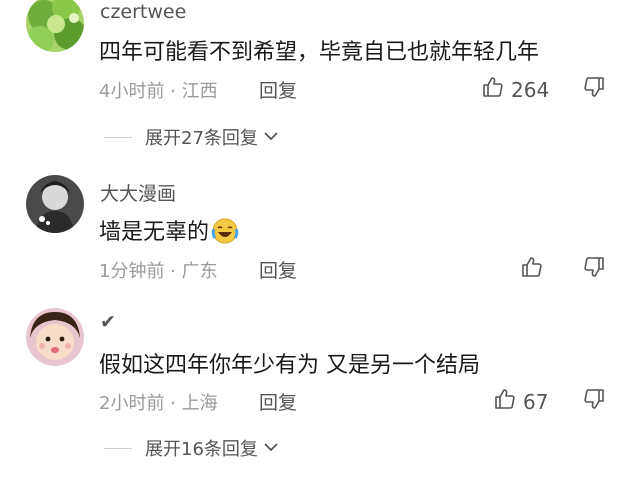 This screenshot has width=640, height=491. Describe the element at coordinates (520, 401) in the screenshot. I see `like-button: 67` at that location.